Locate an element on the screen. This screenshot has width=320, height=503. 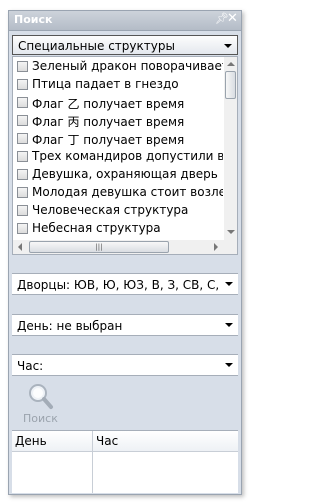
column-header-hour: Час is located at coordinates (165, 441).